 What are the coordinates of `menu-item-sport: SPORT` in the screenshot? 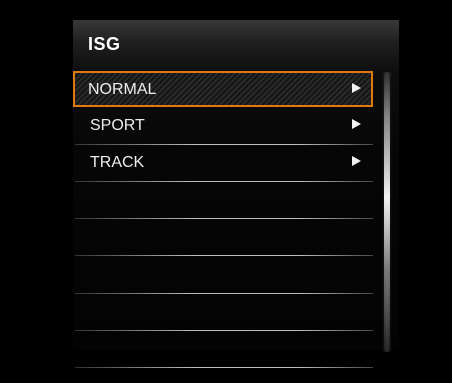 It's located at (224, 126).